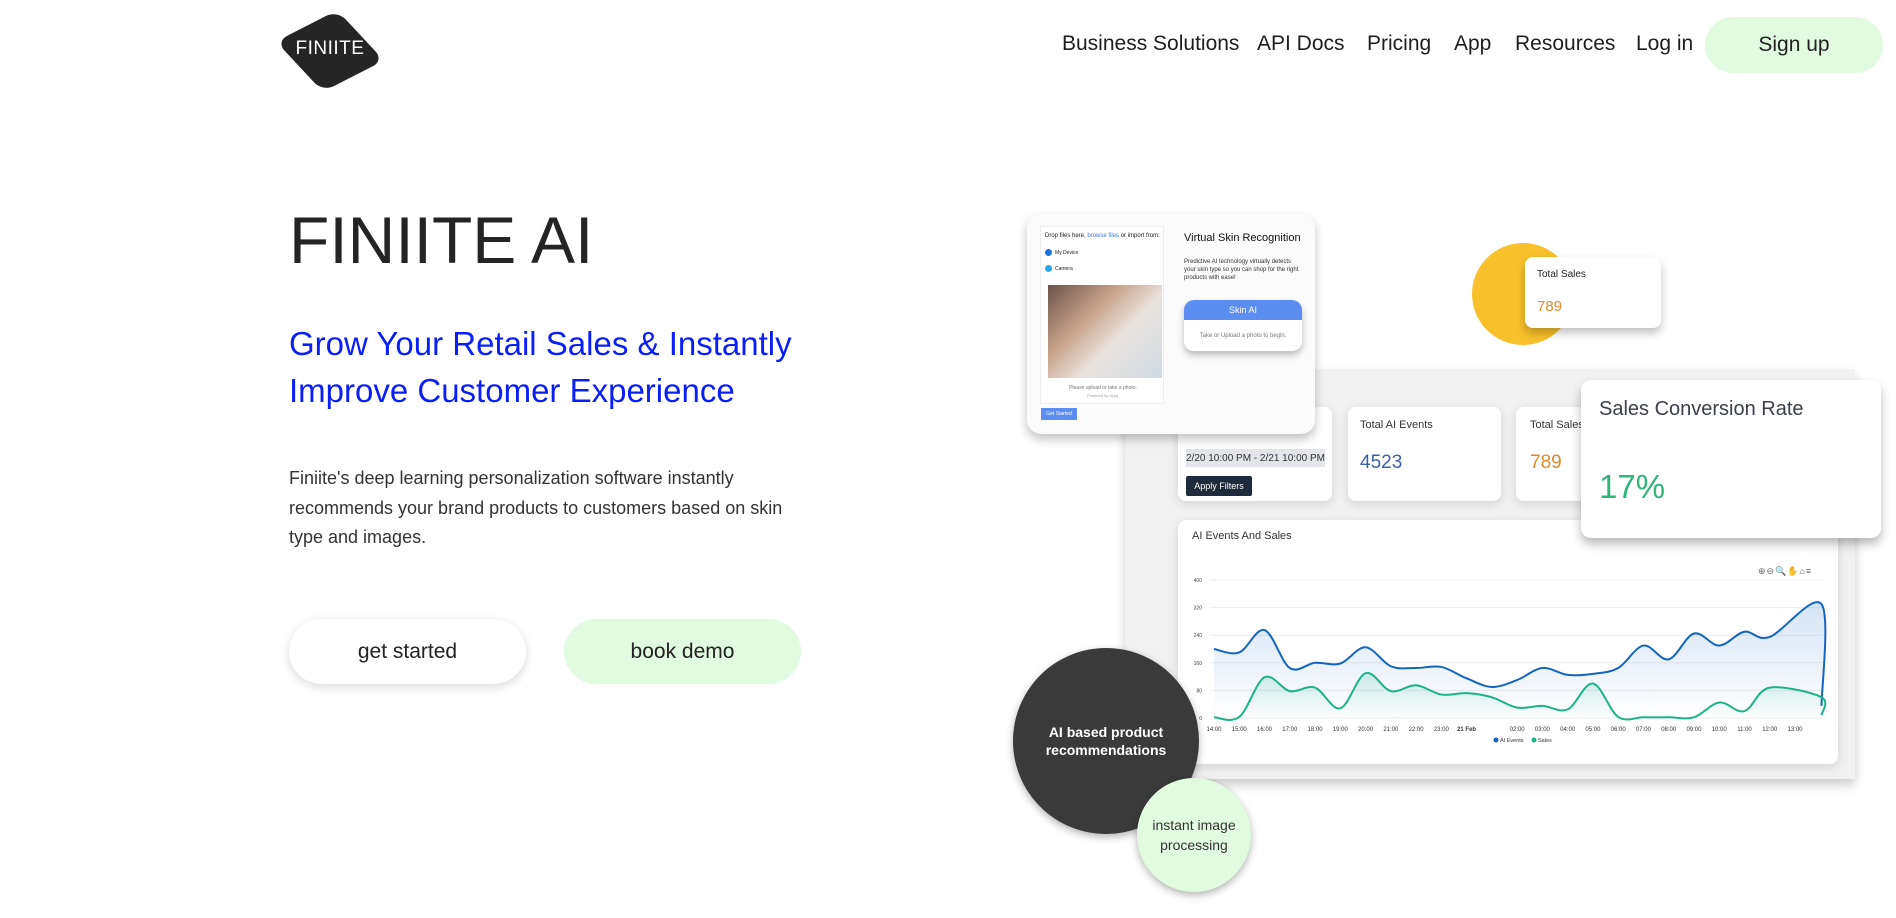 This screenshot has width=1896, height=918. Describe the element at coordinates (1561, 274) in the screenshot. I see `float-sales-label: Total Sales` at that location.